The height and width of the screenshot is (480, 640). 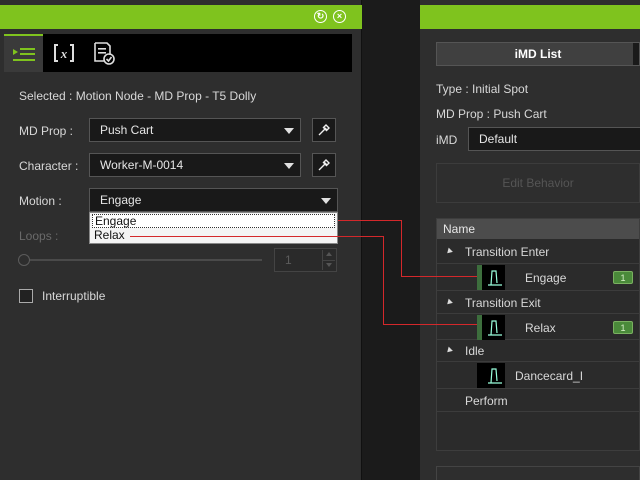 What do you see at coordinates (26, 296) in the screenshot?
I see `interruptible-checkbox` at bounding box center [26, 296].